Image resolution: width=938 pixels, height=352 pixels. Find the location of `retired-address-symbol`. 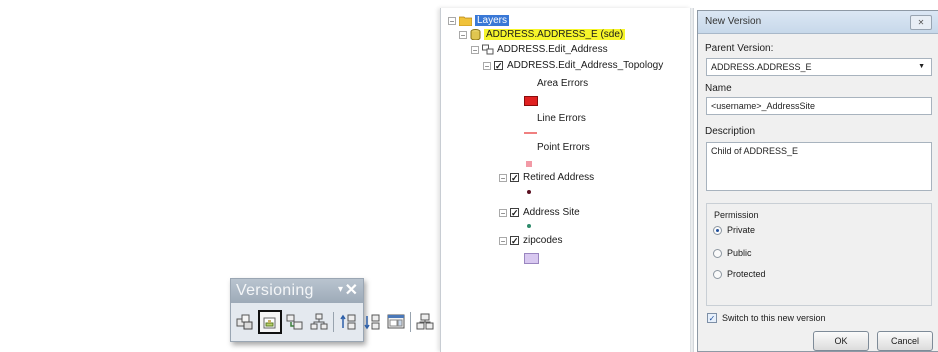

retired-address-symbol is located at coordinates (529, 192).